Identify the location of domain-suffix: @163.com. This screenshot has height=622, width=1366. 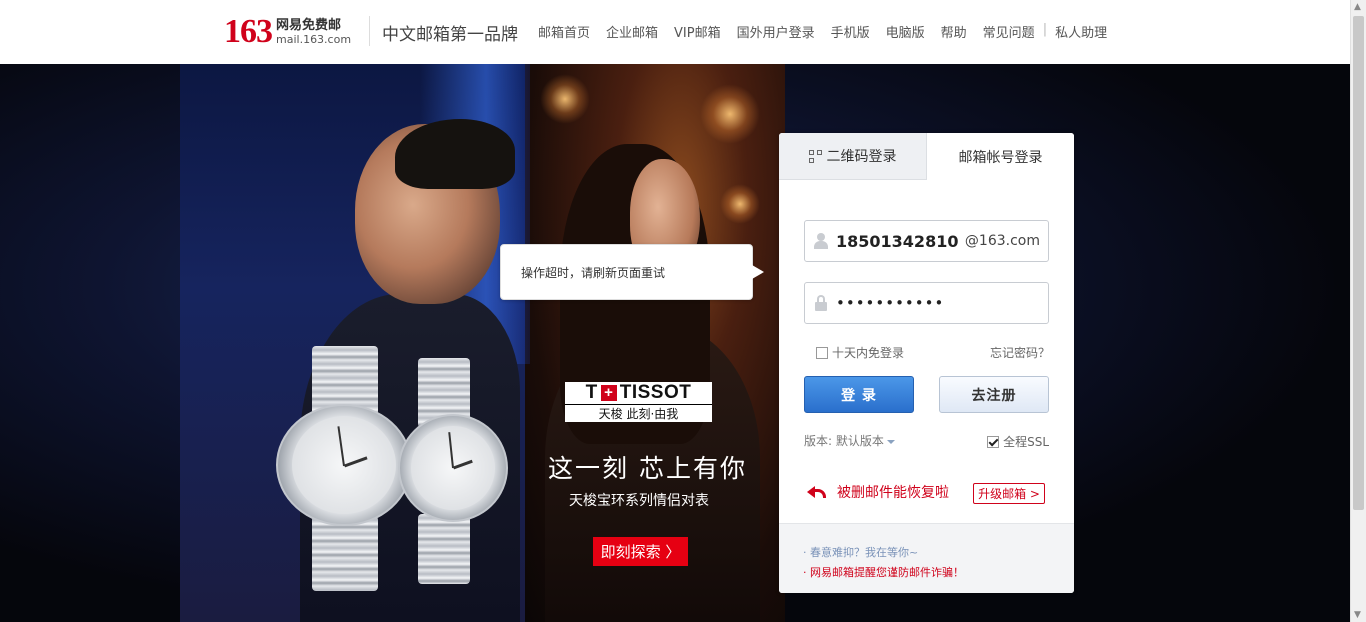
(1002, 241).